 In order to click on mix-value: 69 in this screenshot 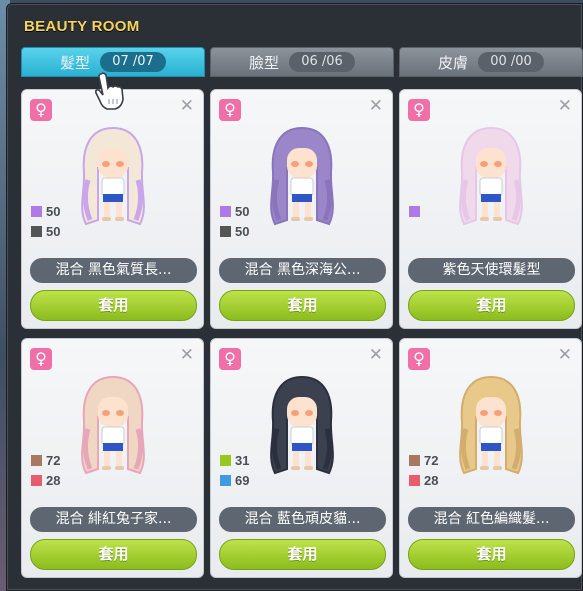, I will do `click(242, 480)`.